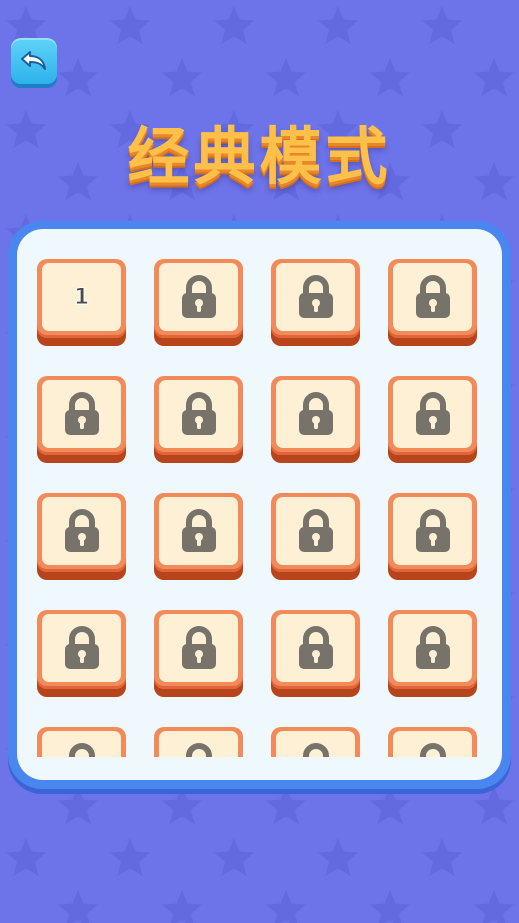  What do you see at coordinates (259, 156) in the screenshot?
I see `page-title: 经典模式` at bounding box center [259, 156].